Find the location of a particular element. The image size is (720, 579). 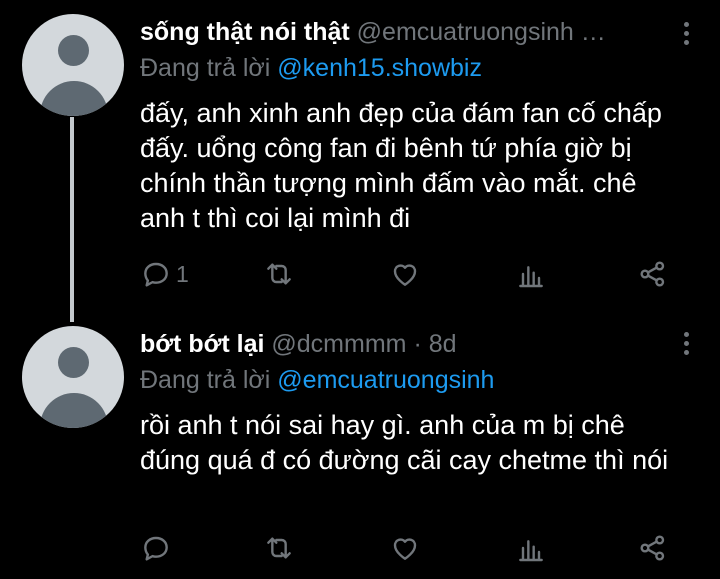

tweet-actions: 1 is located at coordinates (410, 274).